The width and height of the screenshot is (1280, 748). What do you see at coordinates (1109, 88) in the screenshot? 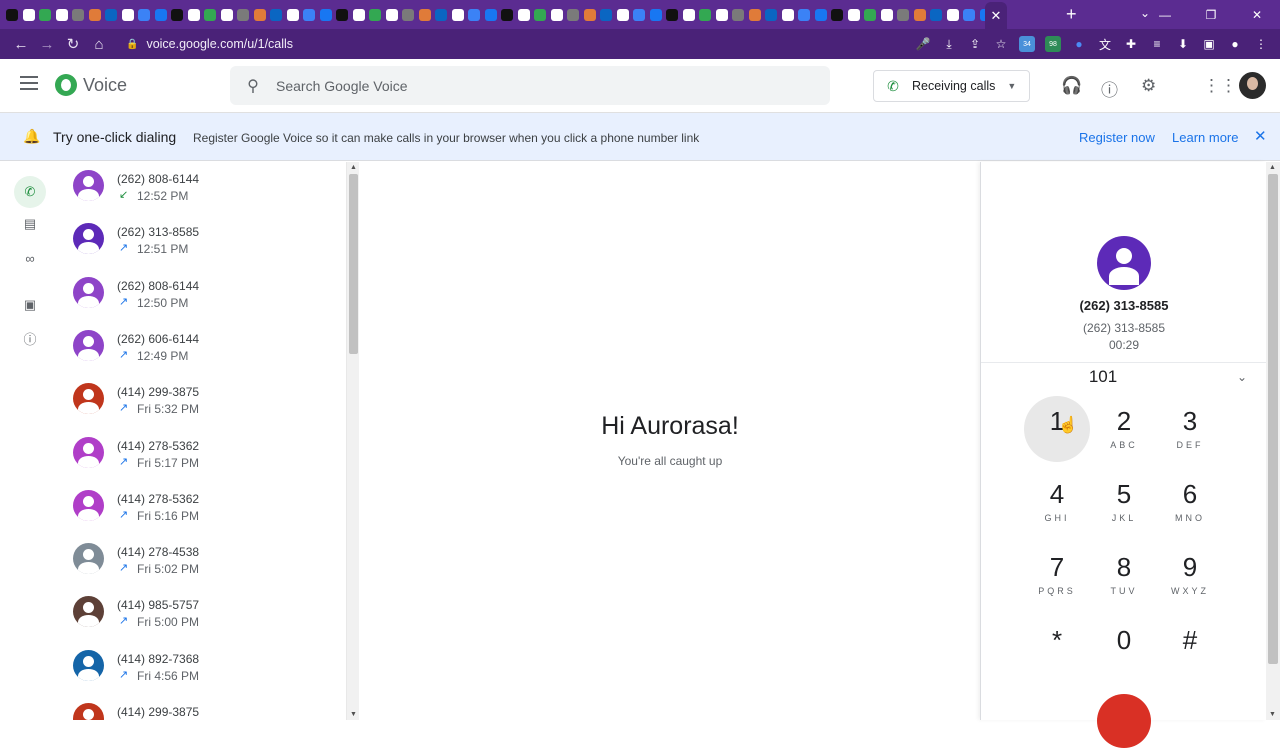
I see `help-icon: ⓘ` at bounding box center [1109, 88].